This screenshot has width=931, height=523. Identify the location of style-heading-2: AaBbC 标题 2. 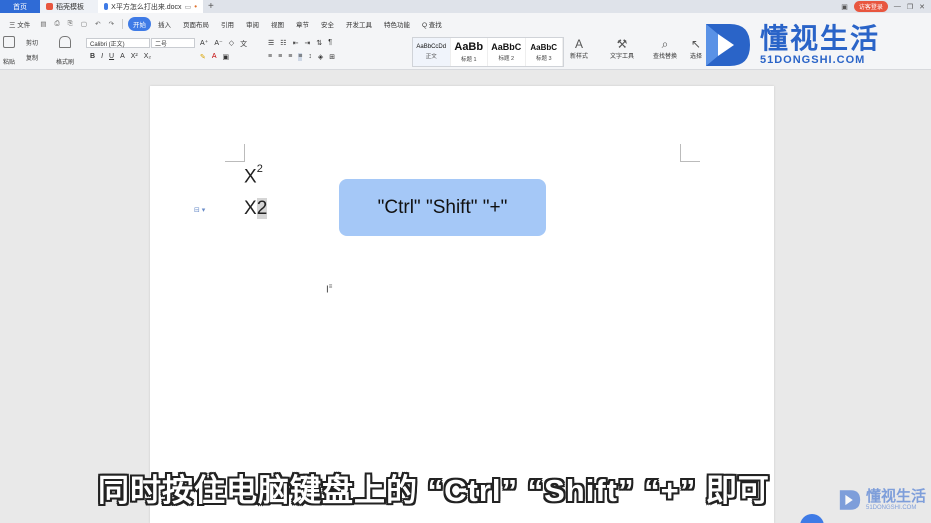
(507, 52).